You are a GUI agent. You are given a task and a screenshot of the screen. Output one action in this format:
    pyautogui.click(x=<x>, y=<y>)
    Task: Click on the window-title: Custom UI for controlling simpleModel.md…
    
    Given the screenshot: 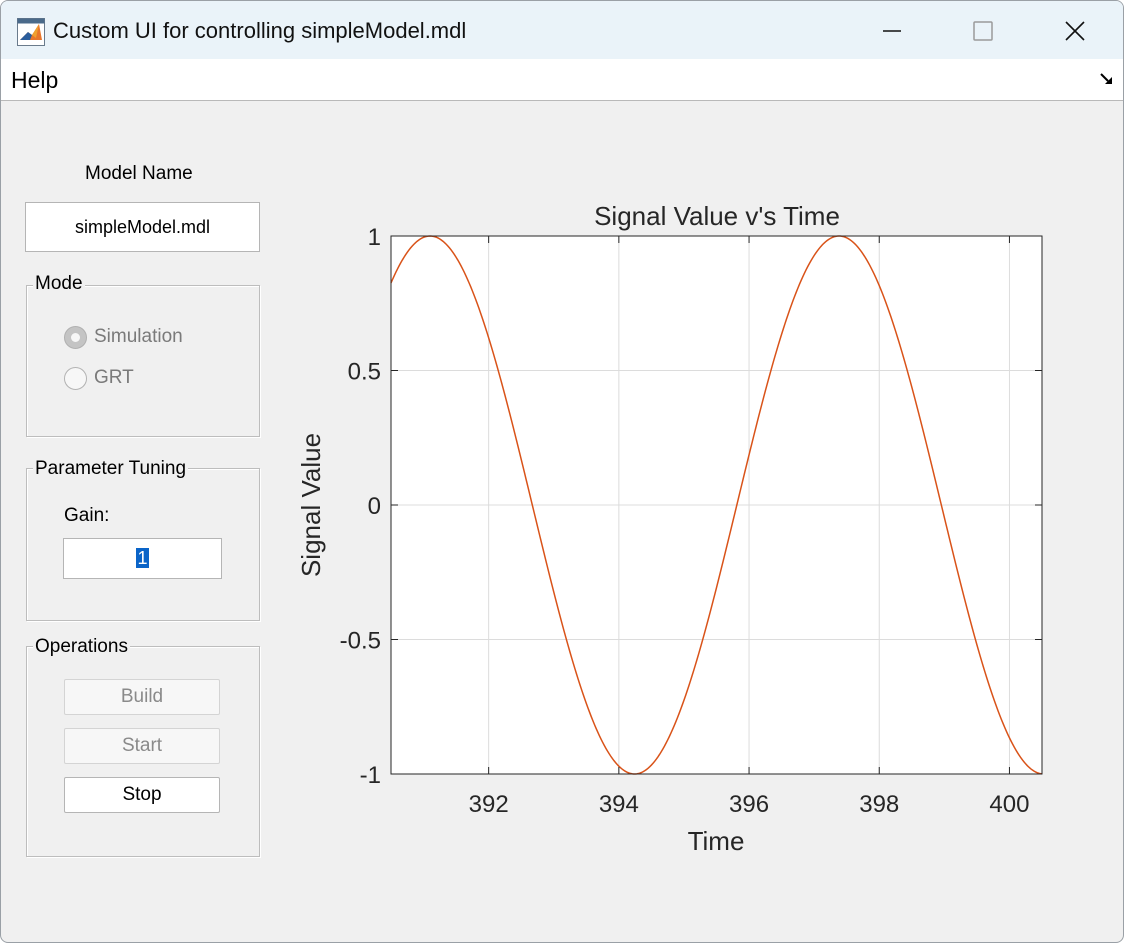 What is the action you would take?
    pyautogui.click(x=260, y=30)
    